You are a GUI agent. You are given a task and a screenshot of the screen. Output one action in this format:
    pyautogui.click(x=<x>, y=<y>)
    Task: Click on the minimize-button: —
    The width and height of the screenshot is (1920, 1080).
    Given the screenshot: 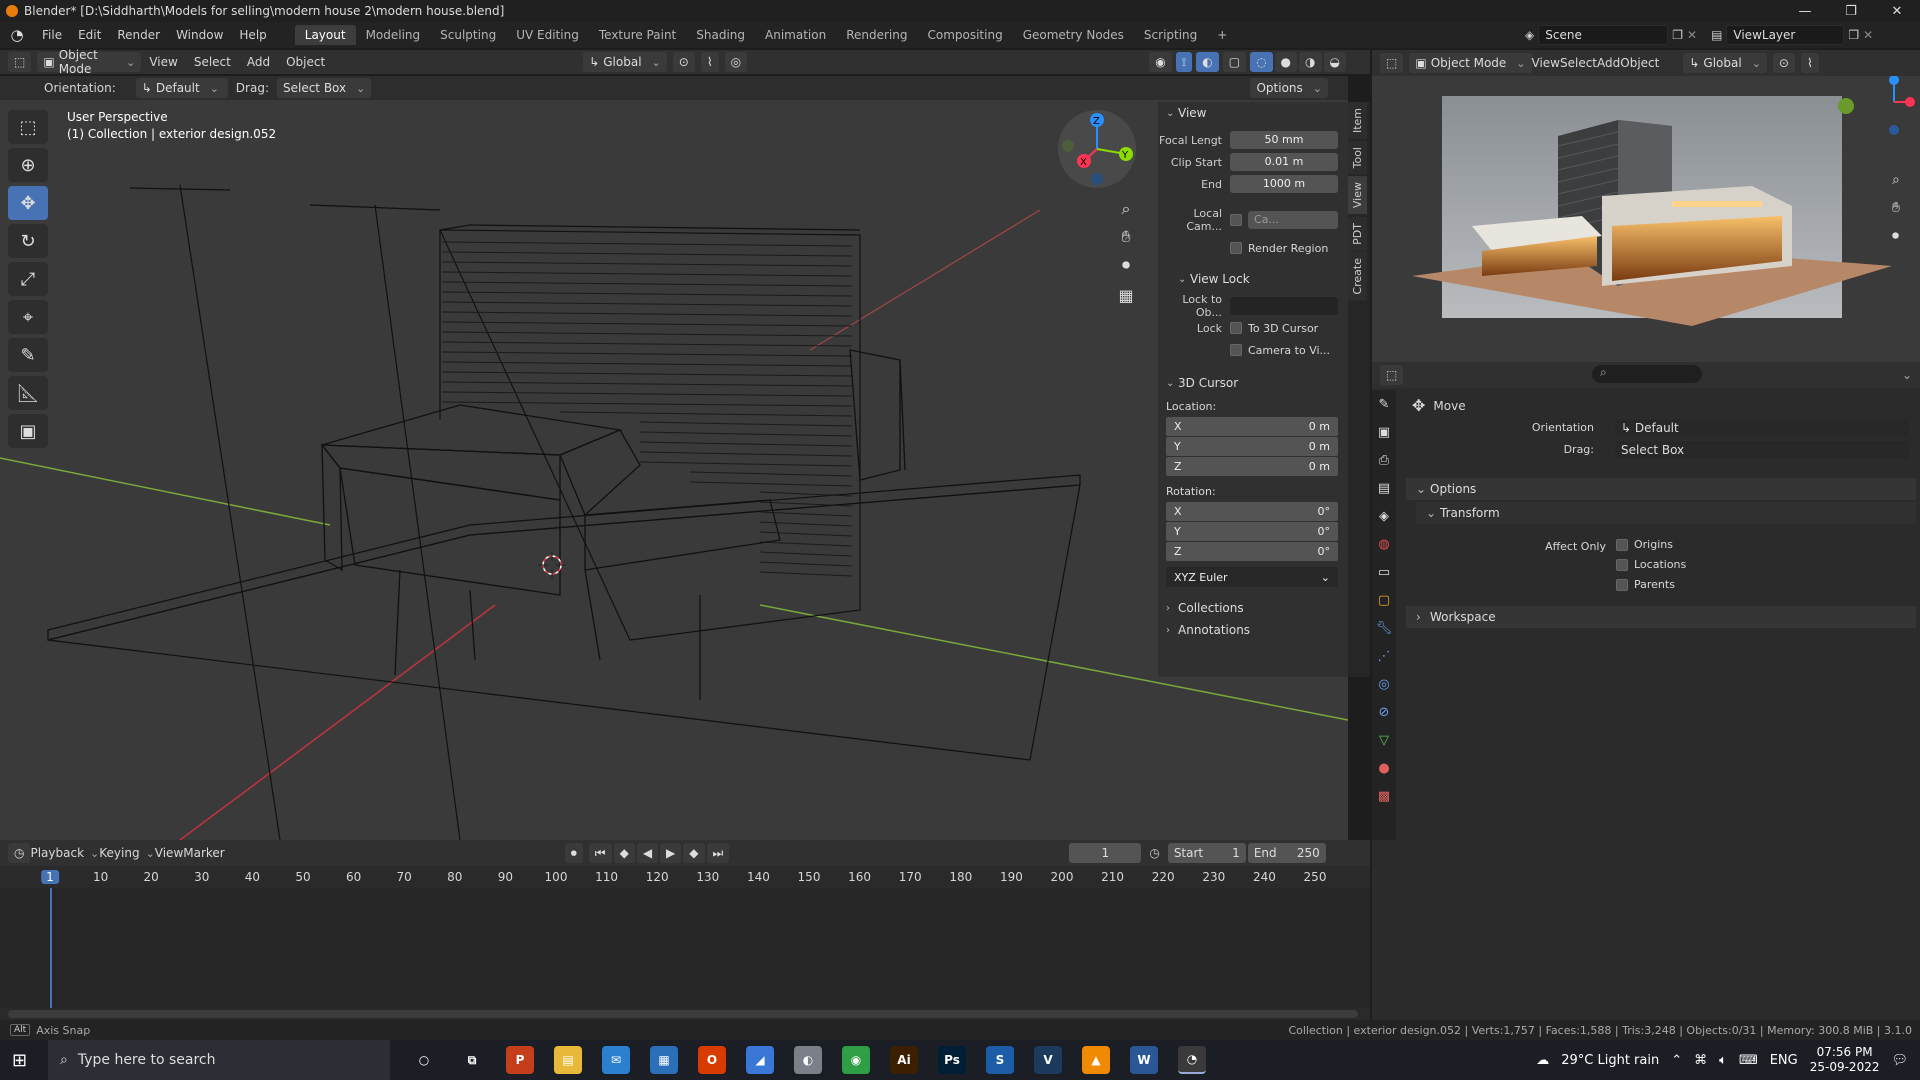 What is the action you would take?
    pyautogui.click(x=1805, y=11)
    